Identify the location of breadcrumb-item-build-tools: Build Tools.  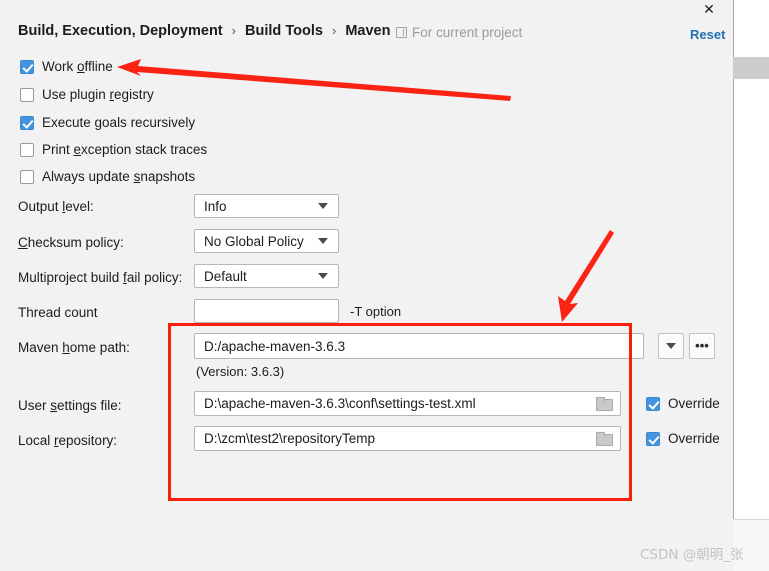
(284, 31).